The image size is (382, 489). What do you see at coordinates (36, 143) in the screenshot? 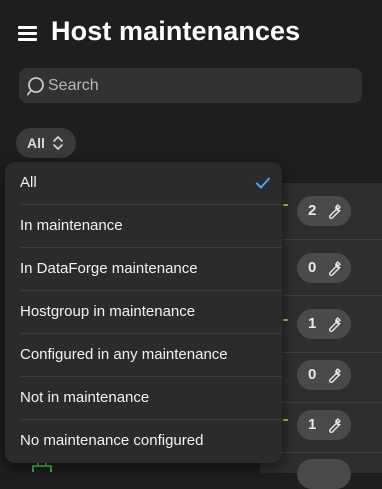
I see `filter-selected-label: All` at bounding box center [36, 143].